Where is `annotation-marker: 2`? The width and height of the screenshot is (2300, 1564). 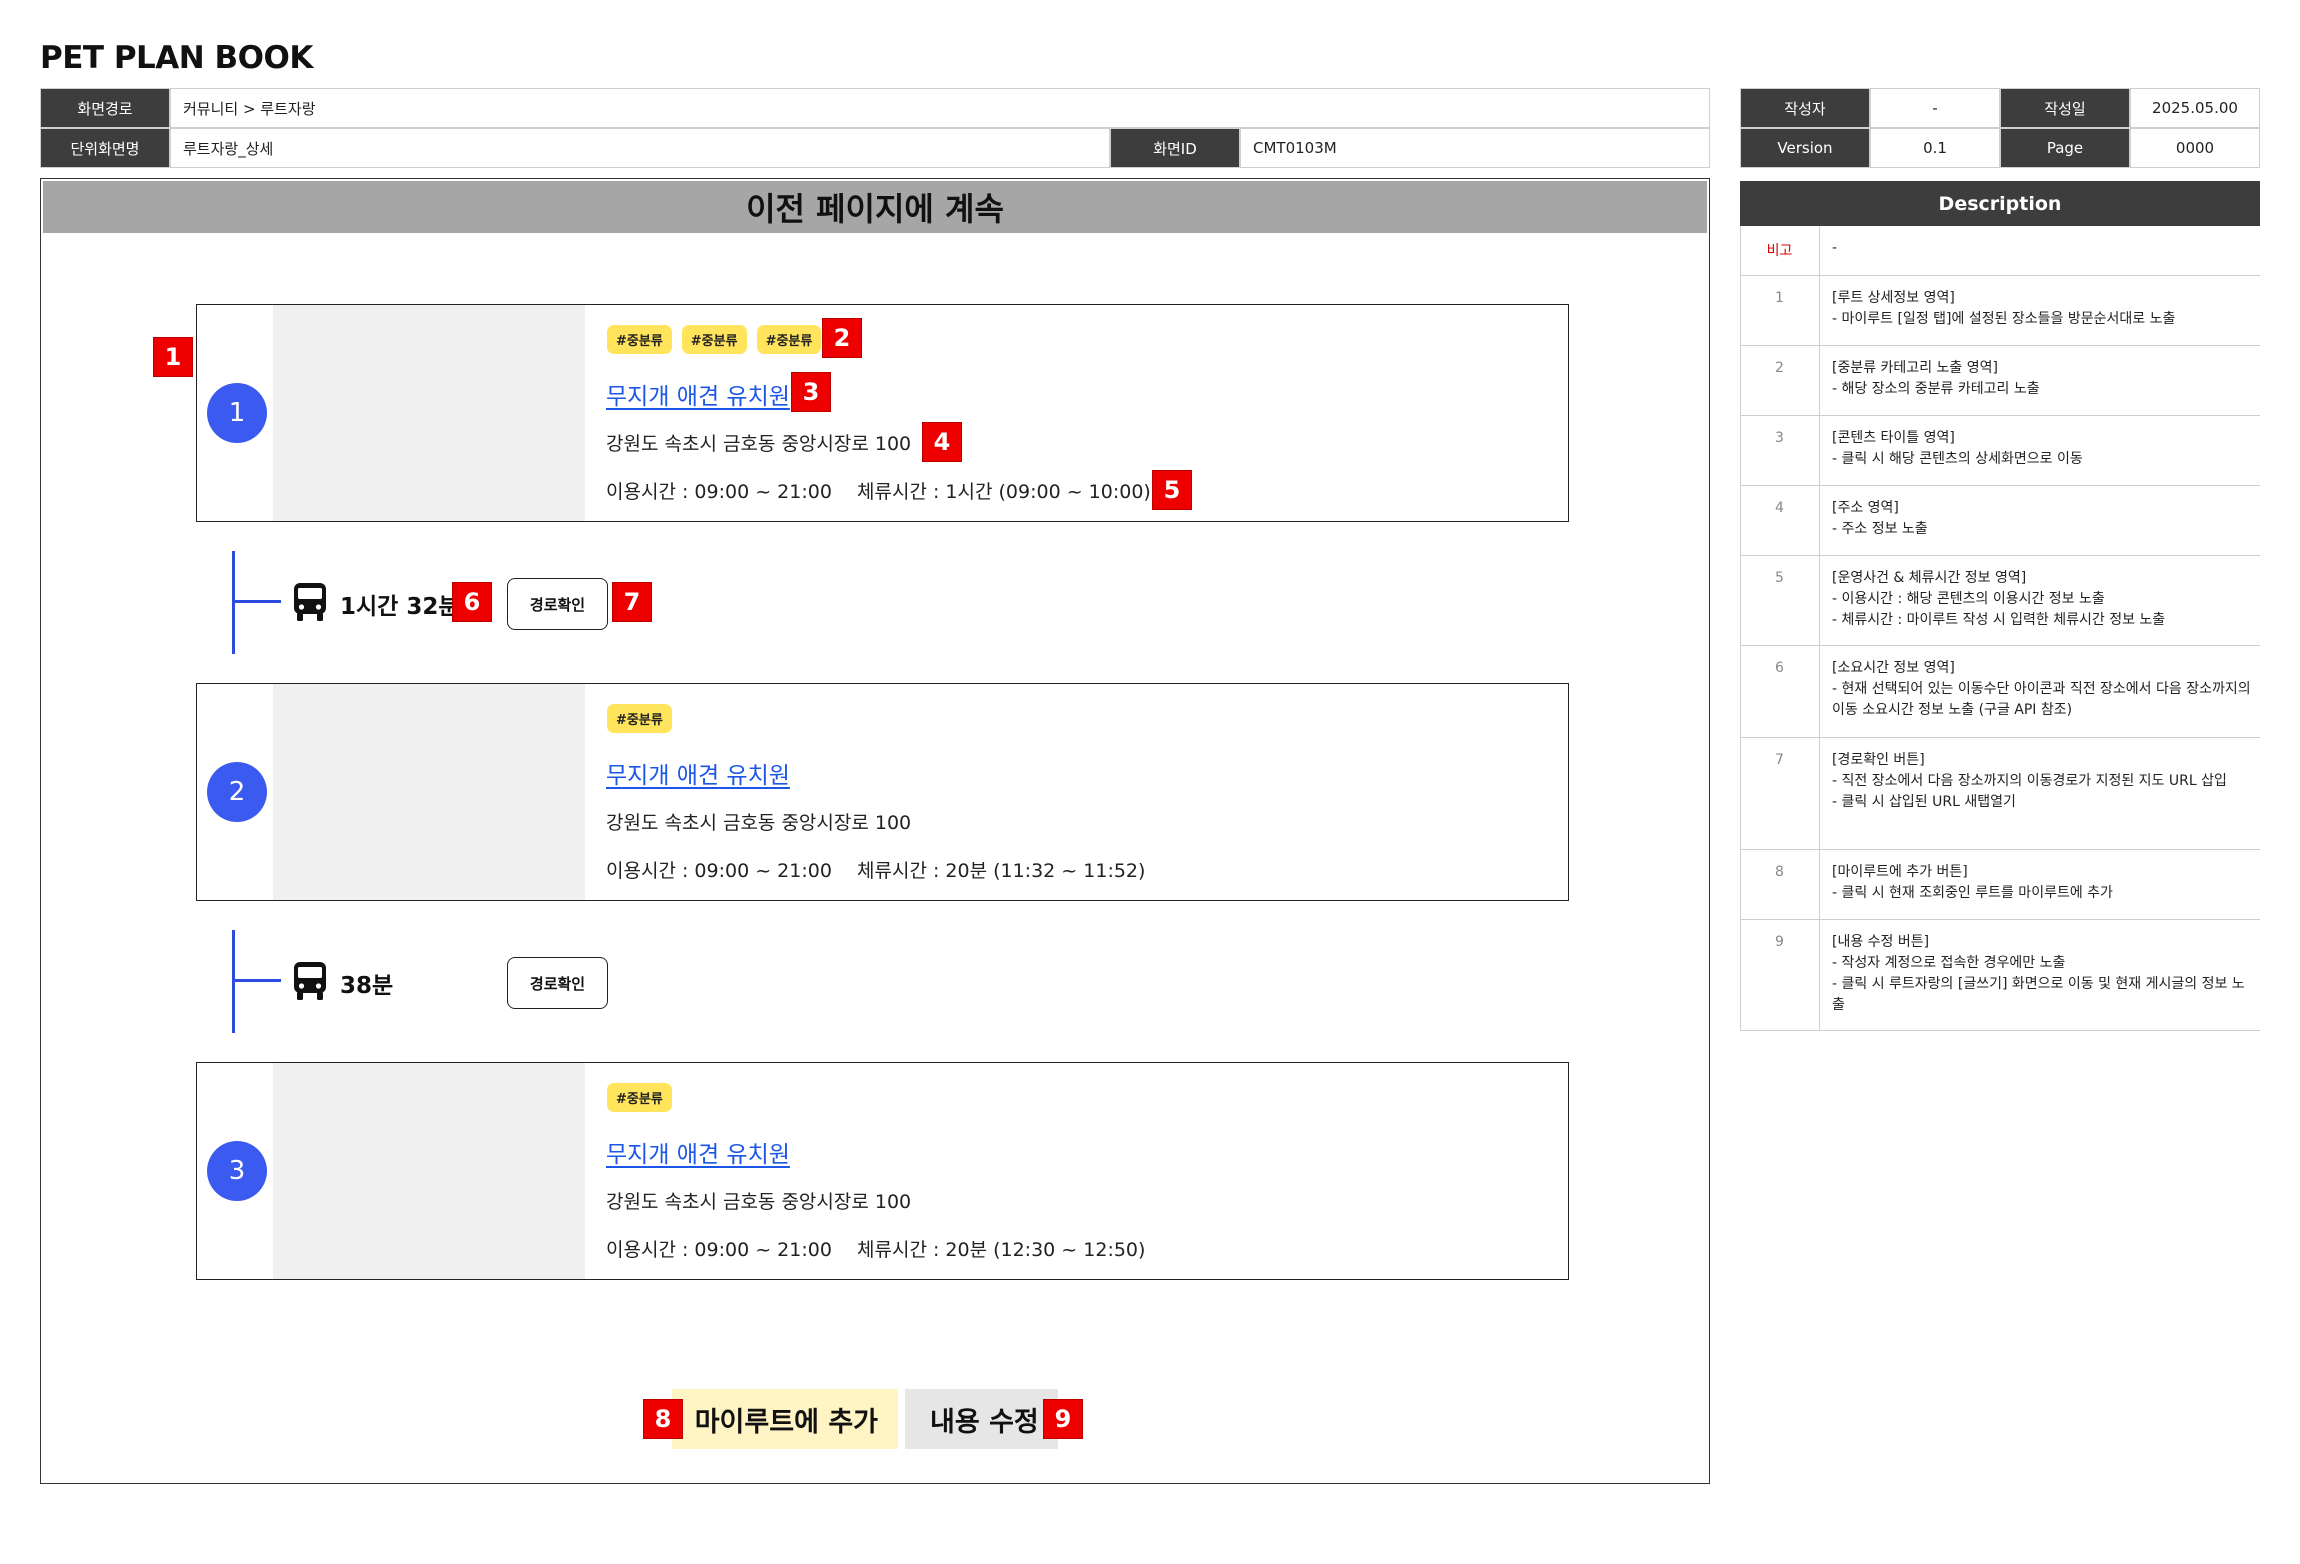
annotation-marker: 2 is located at coordinates (842, 338).